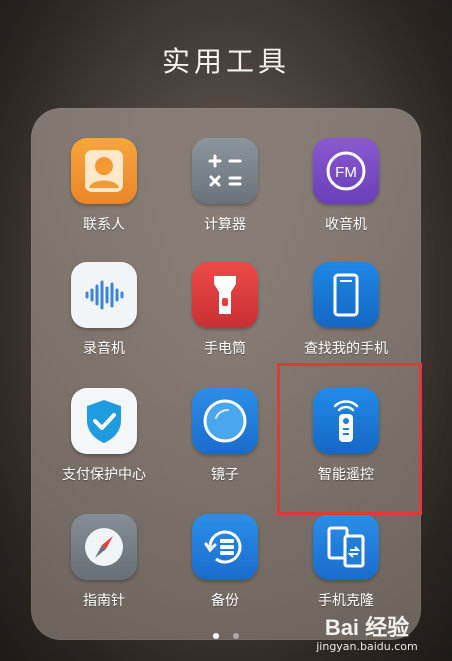  What do you see at coordinates (104, 295) in the screenshot?
I see `voice-recorder-icon` at bounding box center [104, 295].